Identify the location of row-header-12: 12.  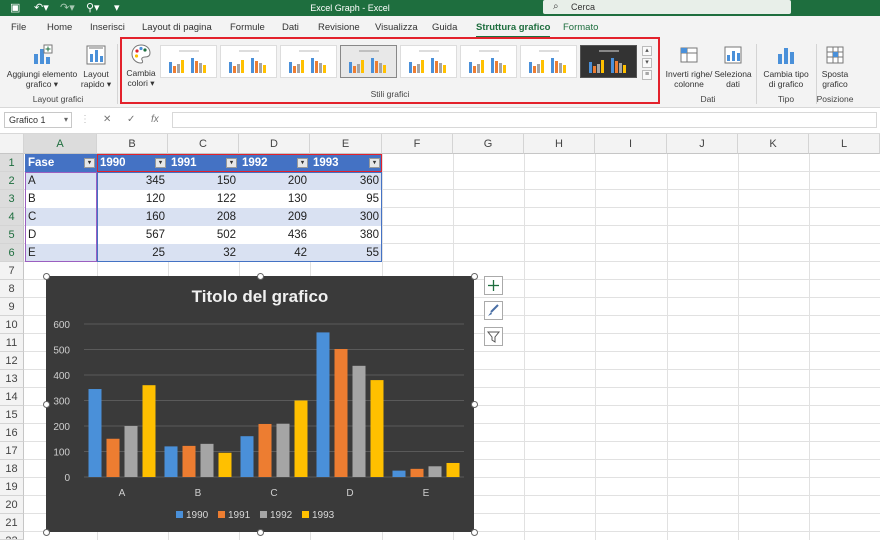
(12, 361).